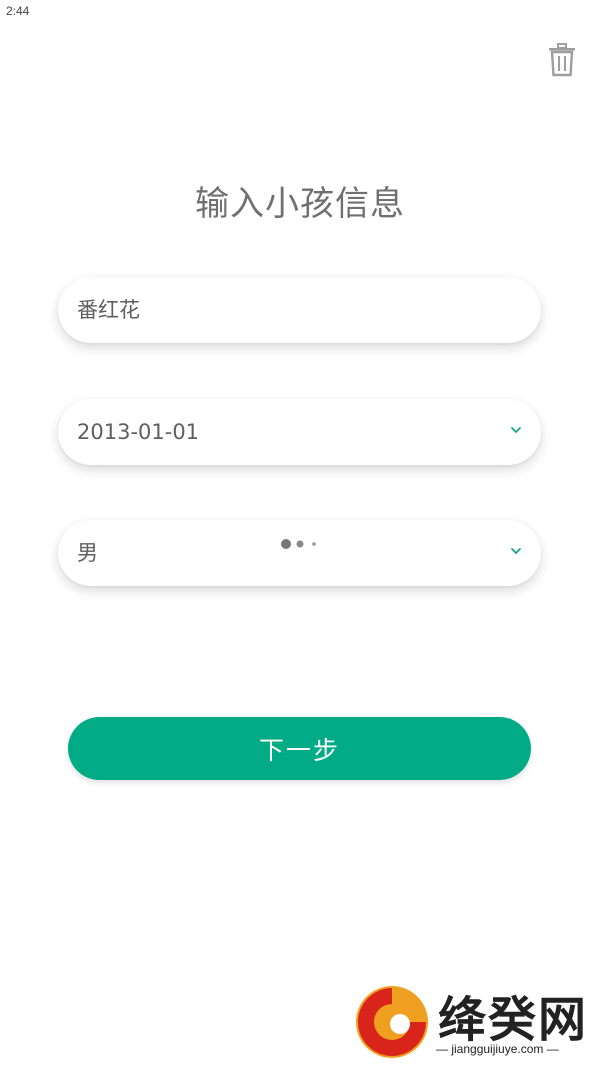  I want to click on name-input: 番红花, so click(108, 310).